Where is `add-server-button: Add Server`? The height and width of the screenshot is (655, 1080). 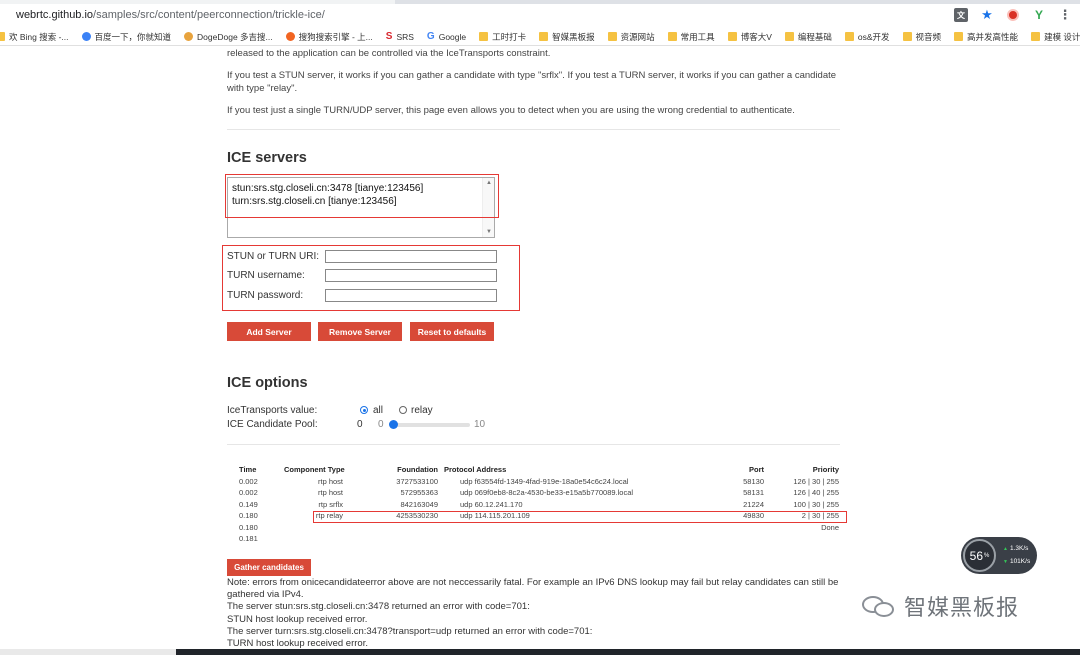
add-server-button: Add Server is located at coordinates (269, 331).